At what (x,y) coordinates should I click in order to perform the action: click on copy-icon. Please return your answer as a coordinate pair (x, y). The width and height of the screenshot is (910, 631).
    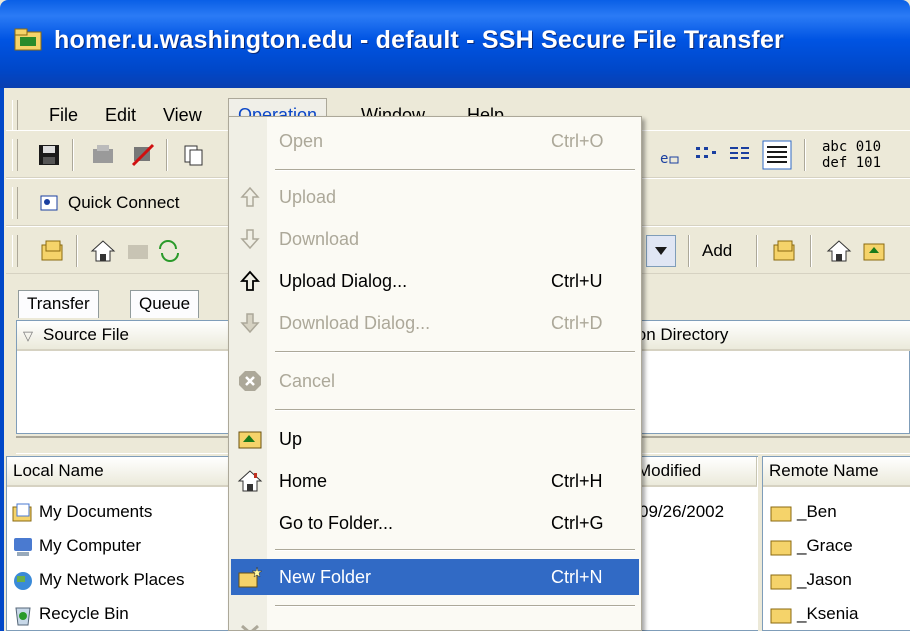
    Looking at the image, I should click on (195, 155).